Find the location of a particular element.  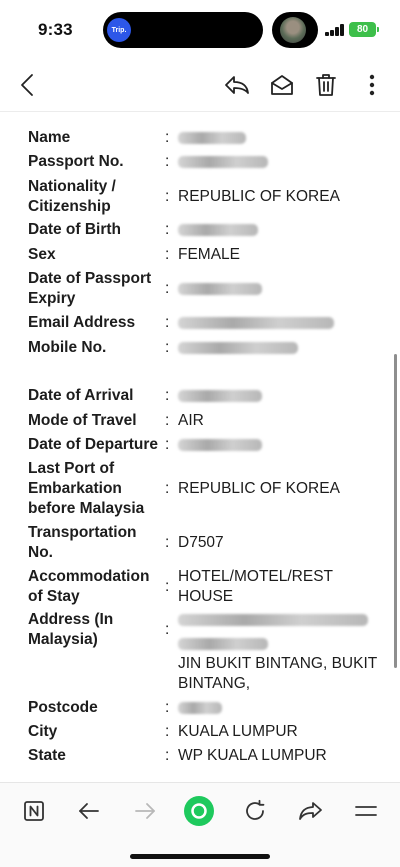

field-label: Date of Departure is located at coordinates (93, 444).